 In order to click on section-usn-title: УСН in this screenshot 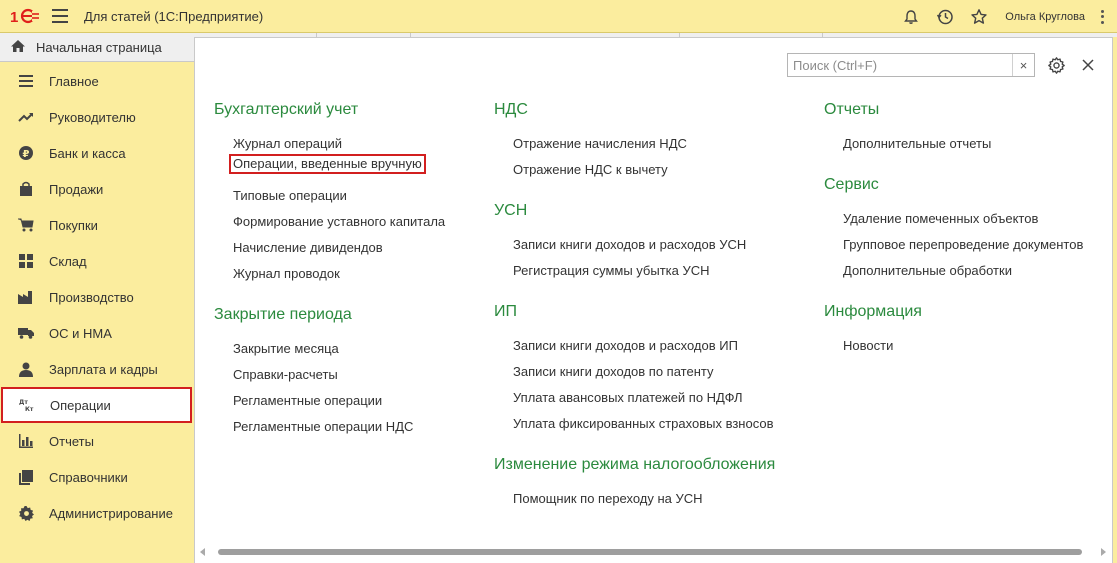, I will do `click(510, 211)`.